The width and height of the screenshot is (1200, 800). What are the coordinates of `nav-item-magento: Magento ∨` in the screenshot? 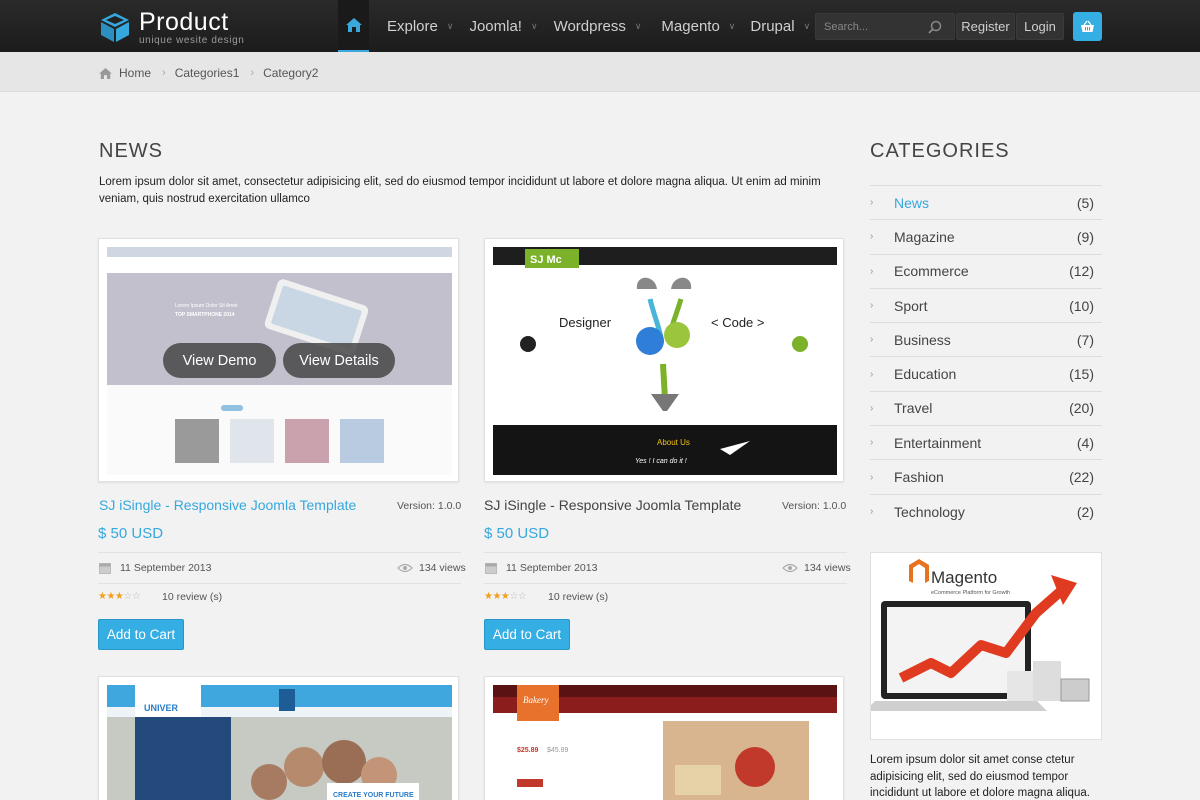 It's located at (696, 26).